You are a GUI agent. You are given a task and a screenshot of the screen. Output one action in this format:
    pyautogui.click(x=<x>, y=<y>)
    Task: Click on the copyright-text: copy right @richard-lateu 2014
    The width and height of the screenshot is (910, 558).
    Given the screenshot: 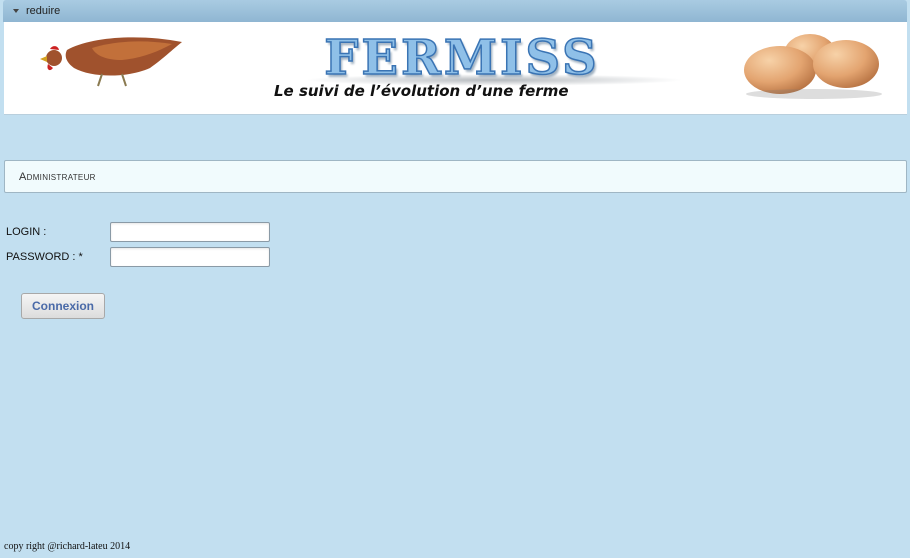 What is the action you would take?
    pyautogui.click(x=67, y=546)
    